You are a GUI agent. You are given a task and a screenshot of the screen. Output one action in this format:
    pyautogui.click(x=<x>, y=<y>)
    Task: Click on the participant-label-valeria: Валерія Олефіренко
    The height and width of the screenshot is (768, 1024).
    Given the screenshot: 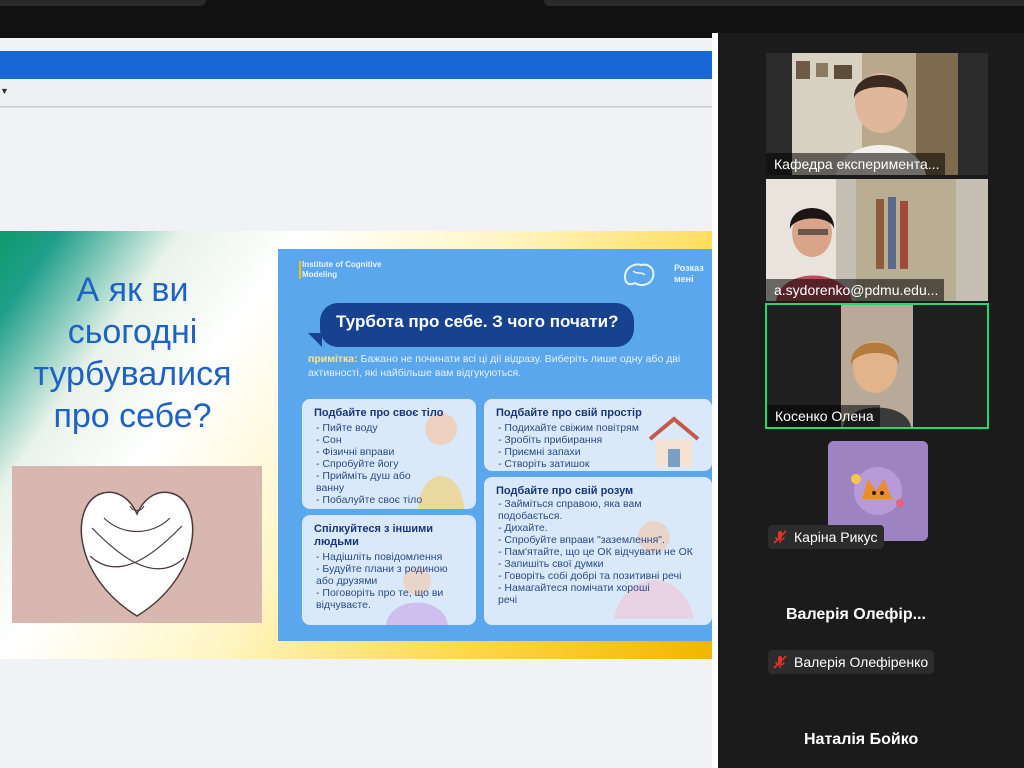 What is the action you would take?
    pyautogui.click(x=851, y=662)
    